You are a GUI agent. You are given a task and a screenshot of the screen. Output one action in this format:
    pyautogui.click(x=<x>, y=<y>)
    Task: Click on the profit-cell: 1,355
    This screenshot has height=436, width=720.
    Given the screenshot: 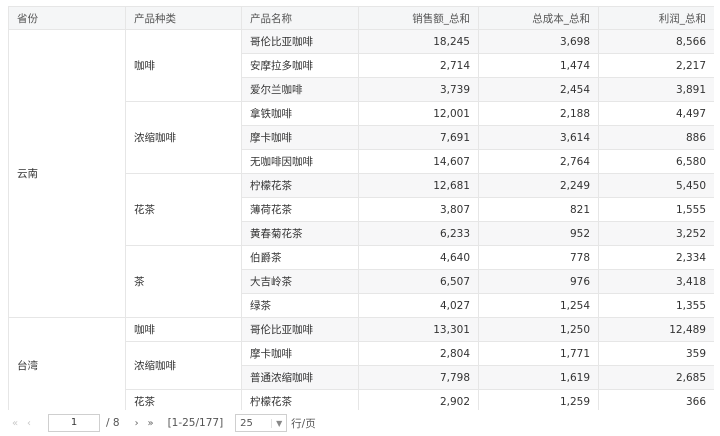 What is the action you would take?
    pyautogui.click(x=656, y=305)
    